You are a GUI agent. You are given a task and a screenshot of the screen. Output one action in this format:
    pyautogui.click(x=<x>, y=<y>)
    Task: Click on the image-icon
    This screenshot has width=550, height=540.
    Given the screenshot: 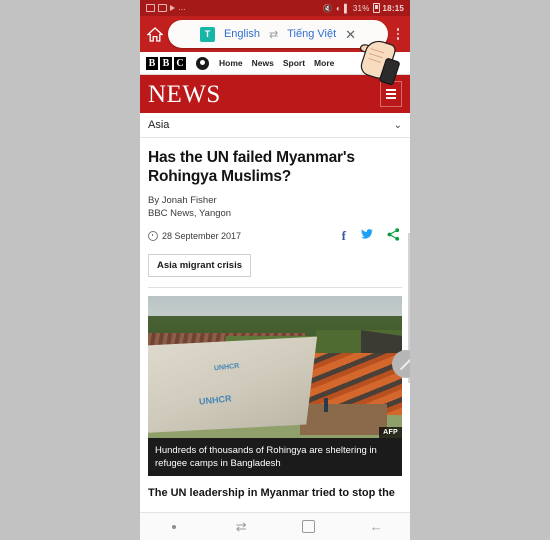 What is the action you would take?
    pyautogui.click(x=150, y=8)
    